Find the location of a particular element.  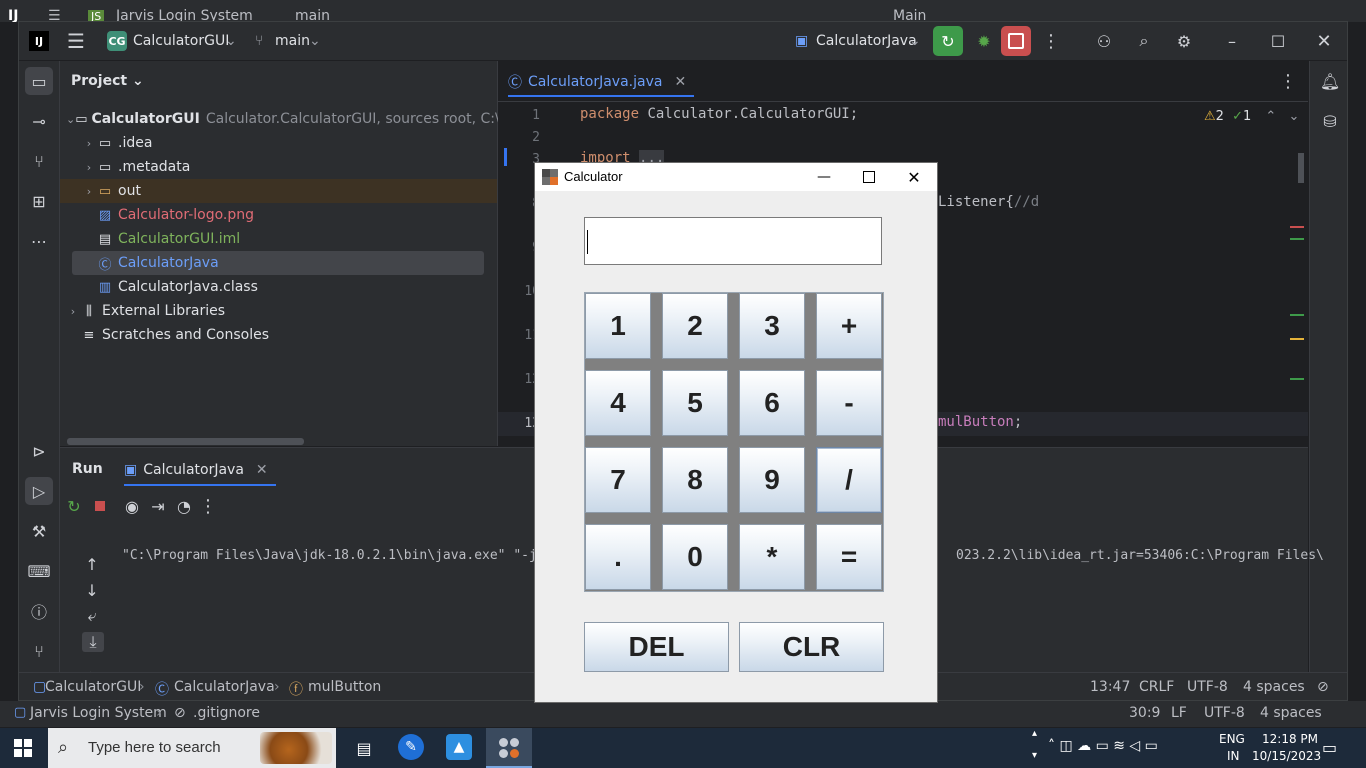

task-view-icon: ▤ is located at coordinates (364, 748).